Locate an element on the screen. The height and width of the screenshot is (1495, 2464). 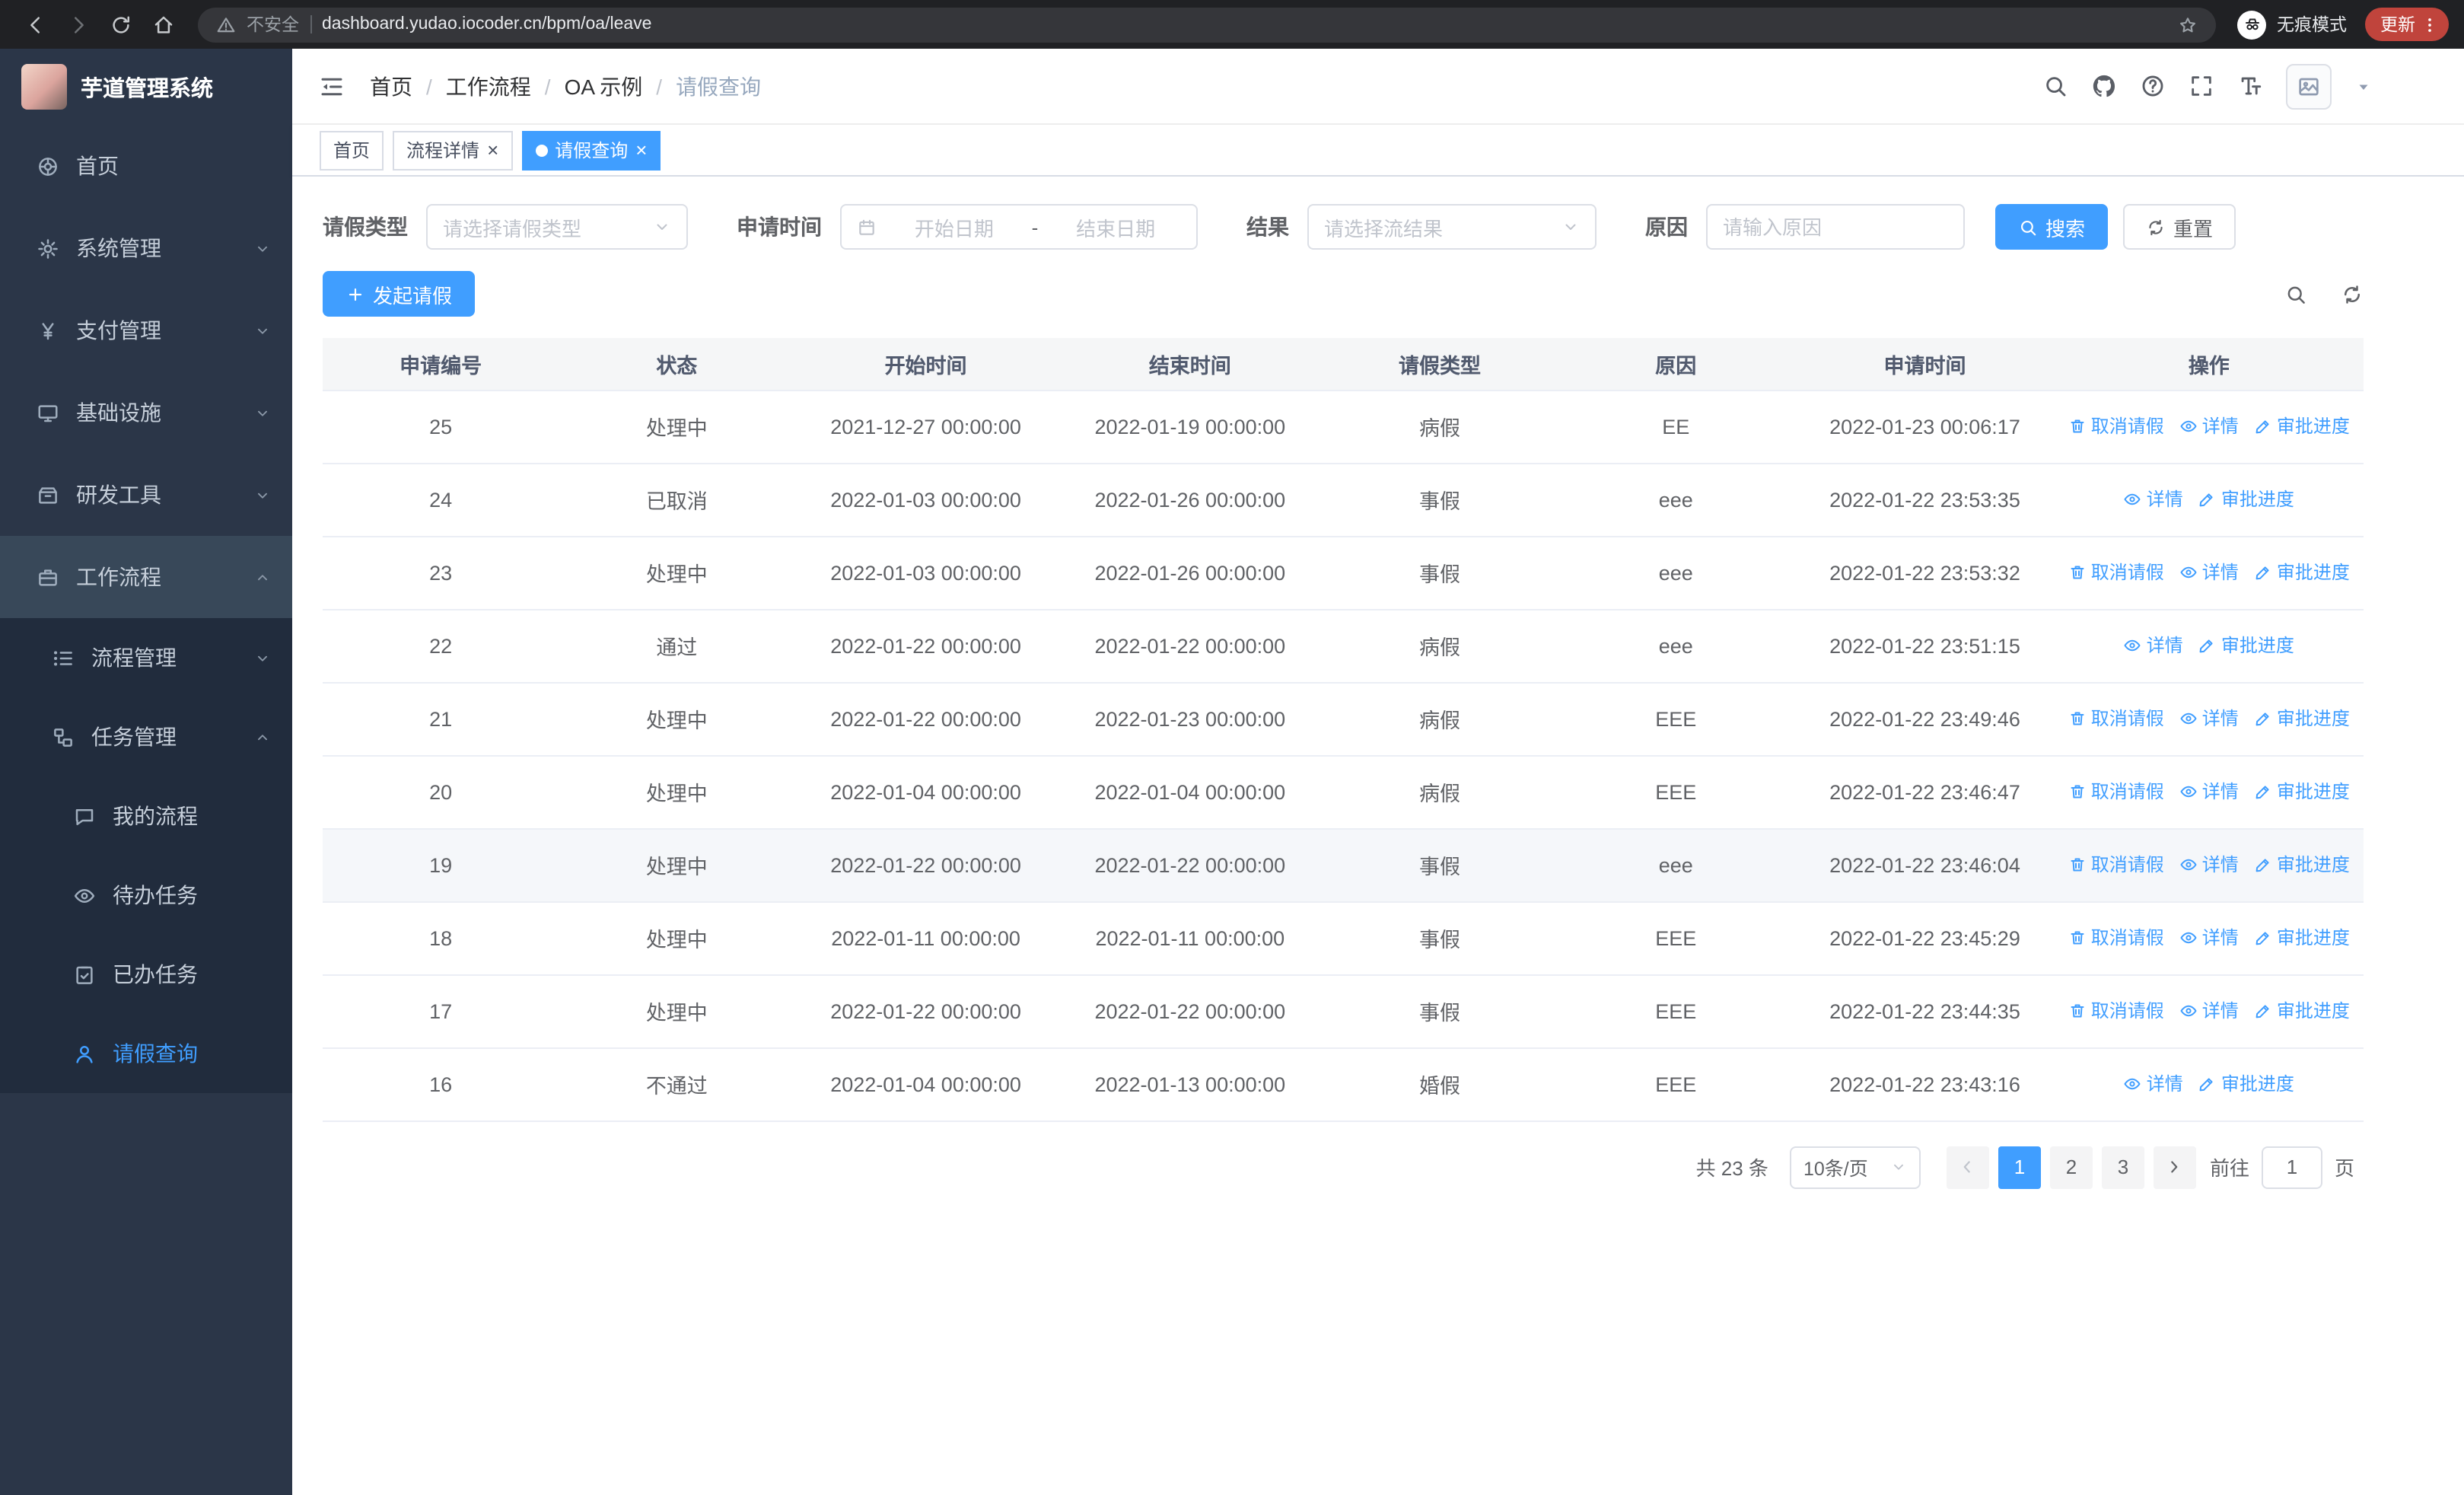
goto-page-input is located at coordinates (2291, 1167).